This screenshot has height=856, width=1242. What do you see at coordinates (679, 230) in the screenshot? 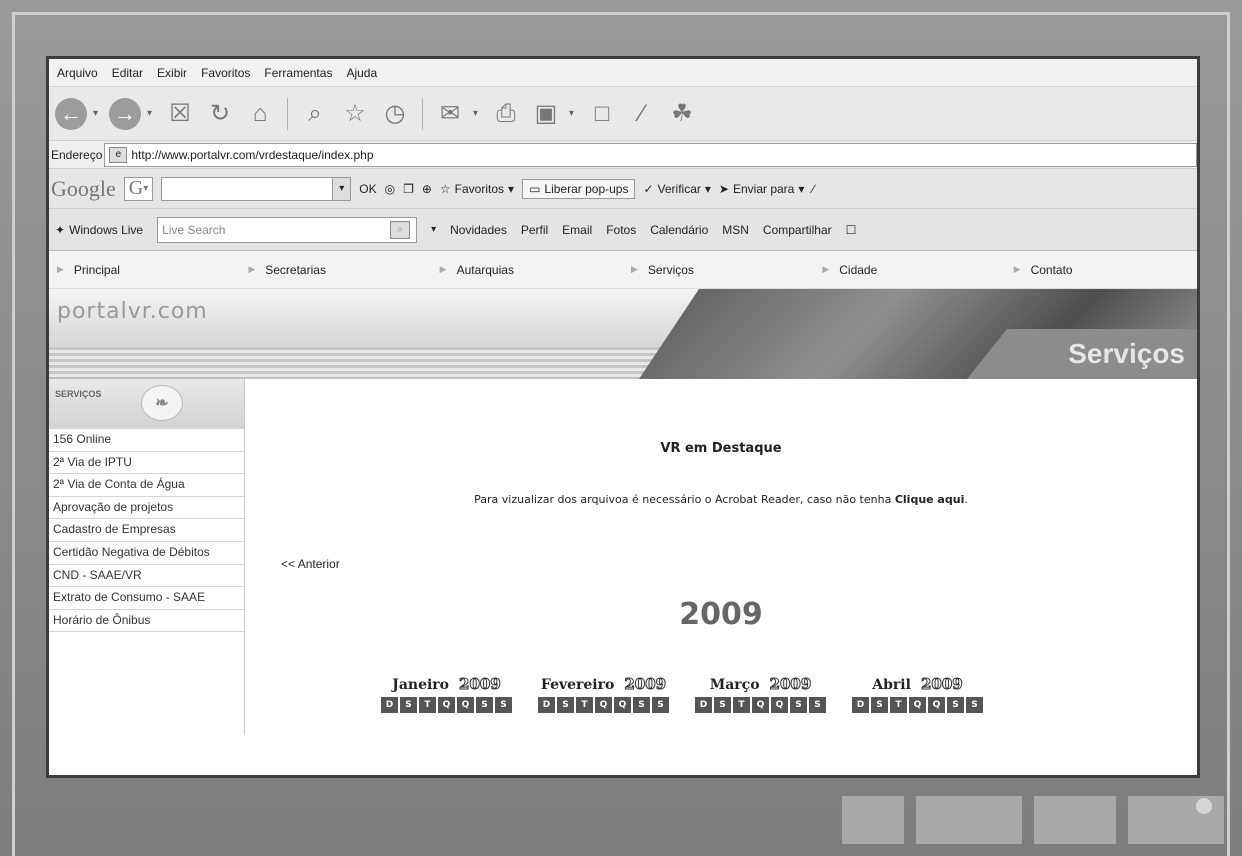
I see `live-link-calendario: Calendário` at bounding box center [679, 230].